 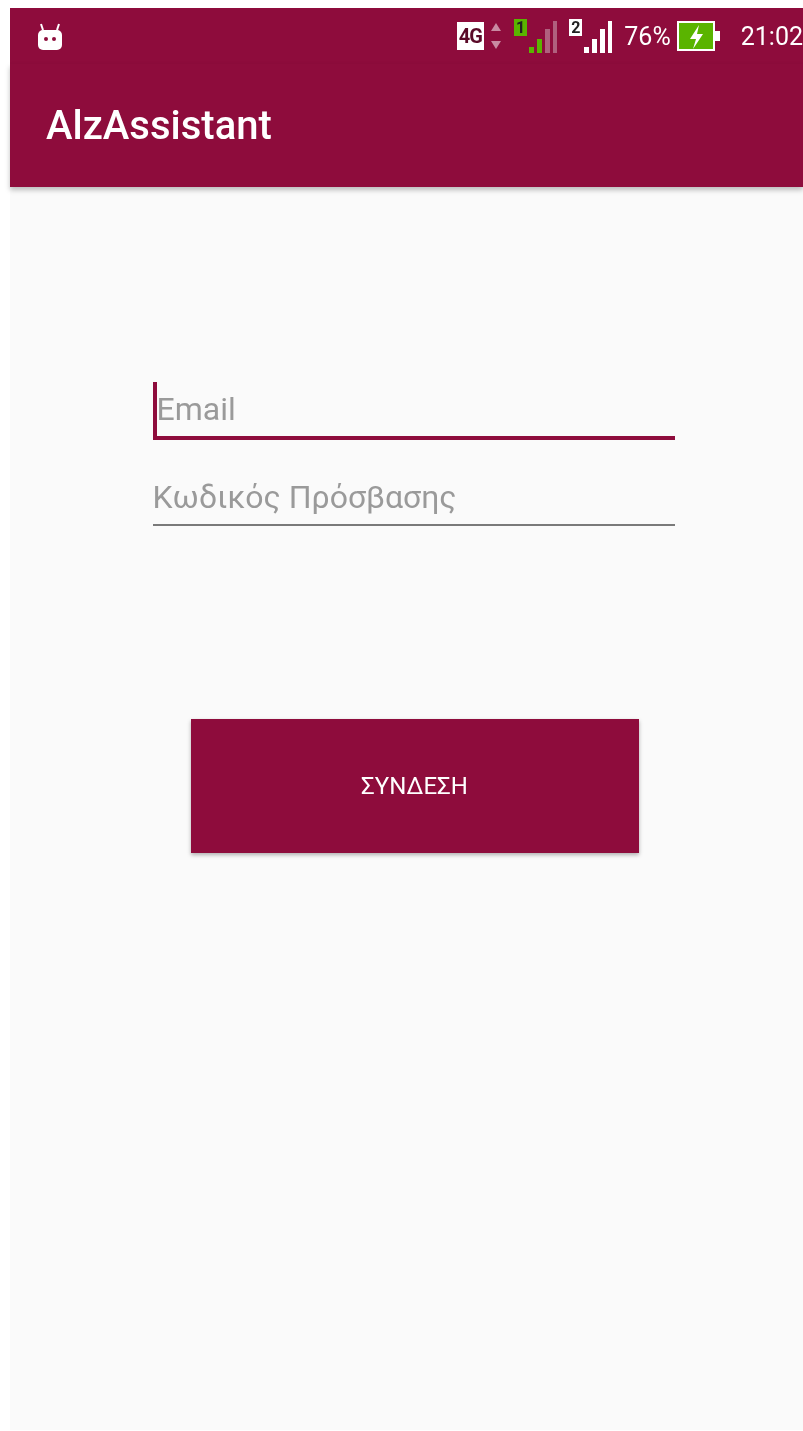 What do you see at coordinates (159, 125) in the screenshot?
I see `app-title: AlzAssistant` at bounding box center [159, 125].